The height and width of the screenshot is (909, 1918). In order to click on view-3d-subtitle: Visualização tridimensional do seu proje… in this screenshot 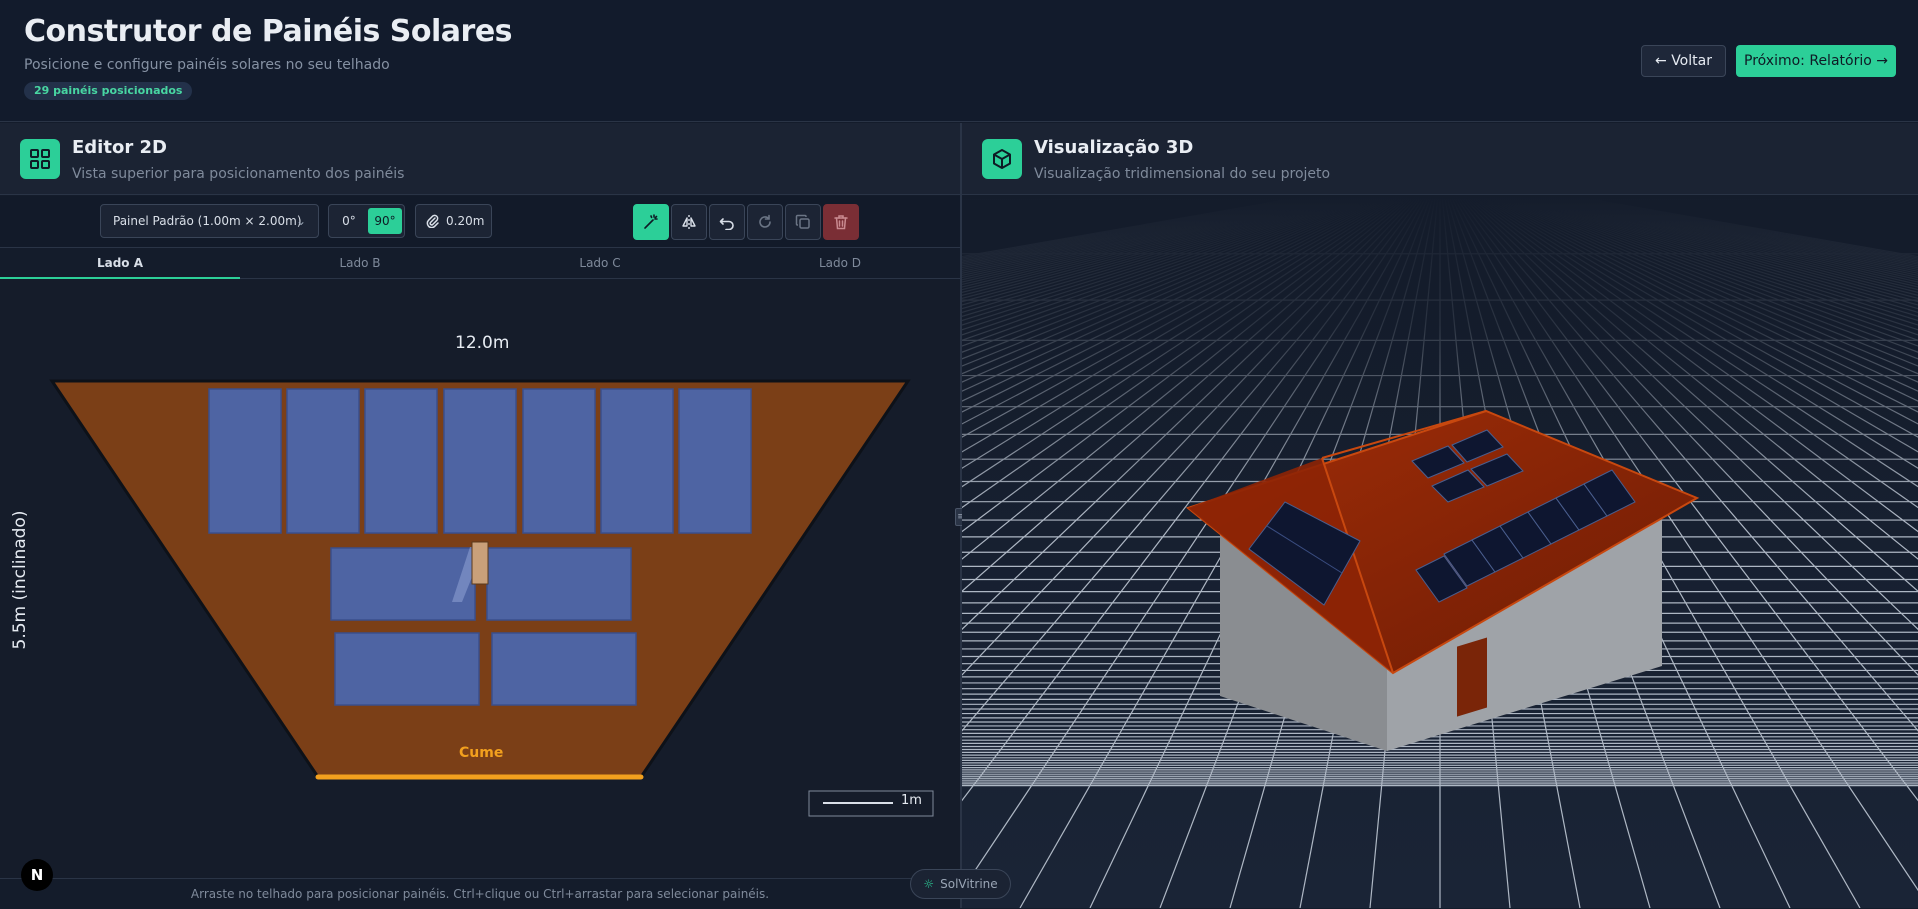, I will do `click(1182, 174)`.